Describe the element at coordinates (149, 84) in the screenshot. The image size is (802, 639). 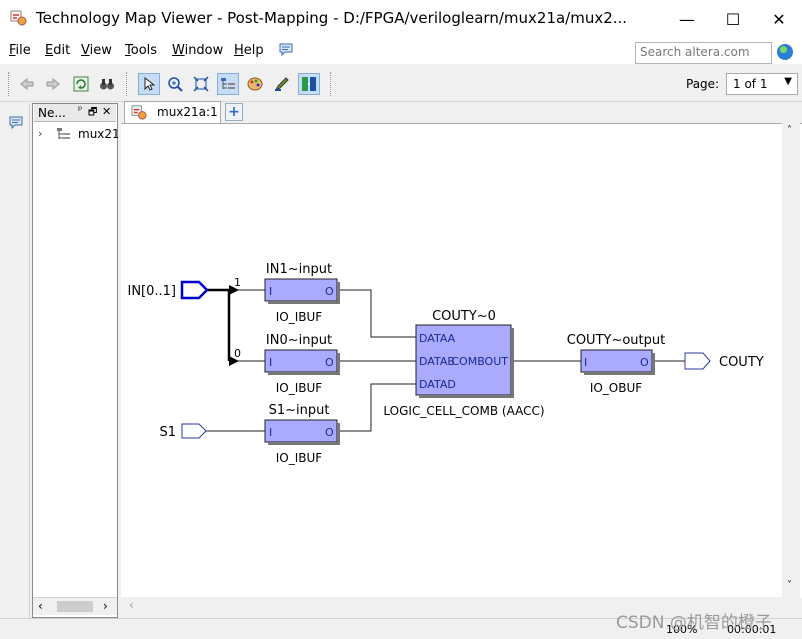
I see `select-pointer-icon` at that location.